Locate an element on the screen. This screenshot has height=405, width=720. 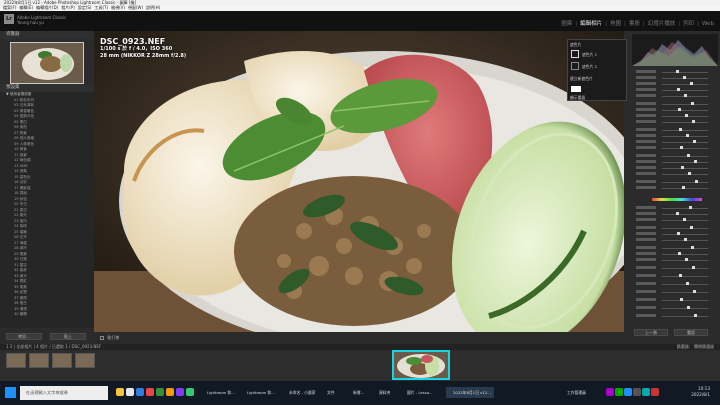
filmstrip-thumb-selected is located at coordinates (421, 365).